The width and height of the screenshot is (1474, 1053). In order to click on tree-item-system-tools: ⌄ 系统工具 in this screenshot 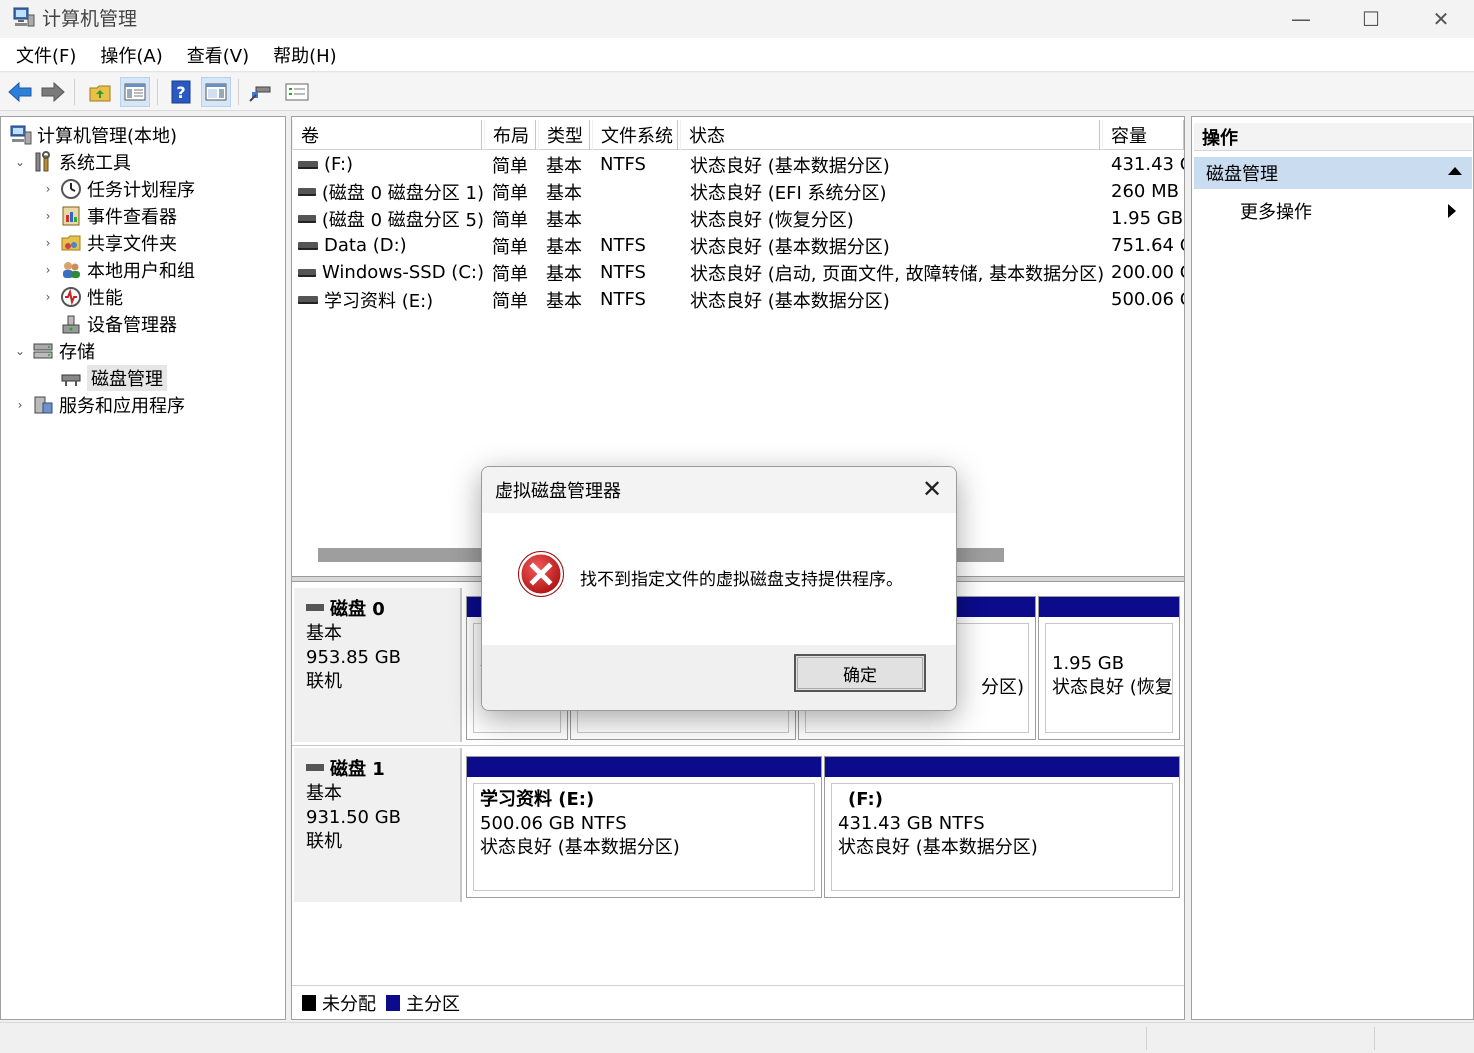, I will do `click(72, 161)`.